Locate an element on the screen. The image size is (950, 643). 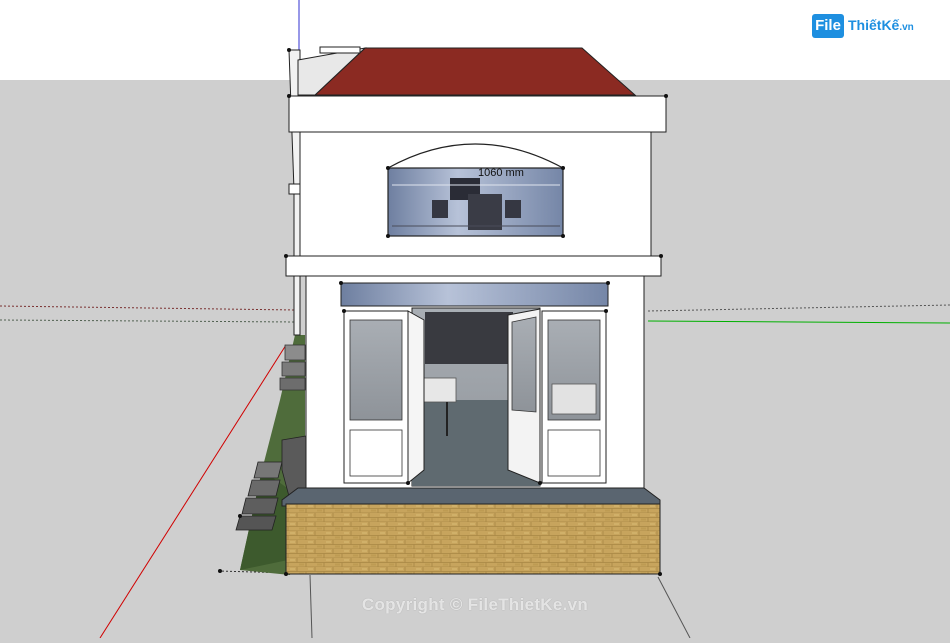
left-panel-glass is located at coordinates (376, 370).